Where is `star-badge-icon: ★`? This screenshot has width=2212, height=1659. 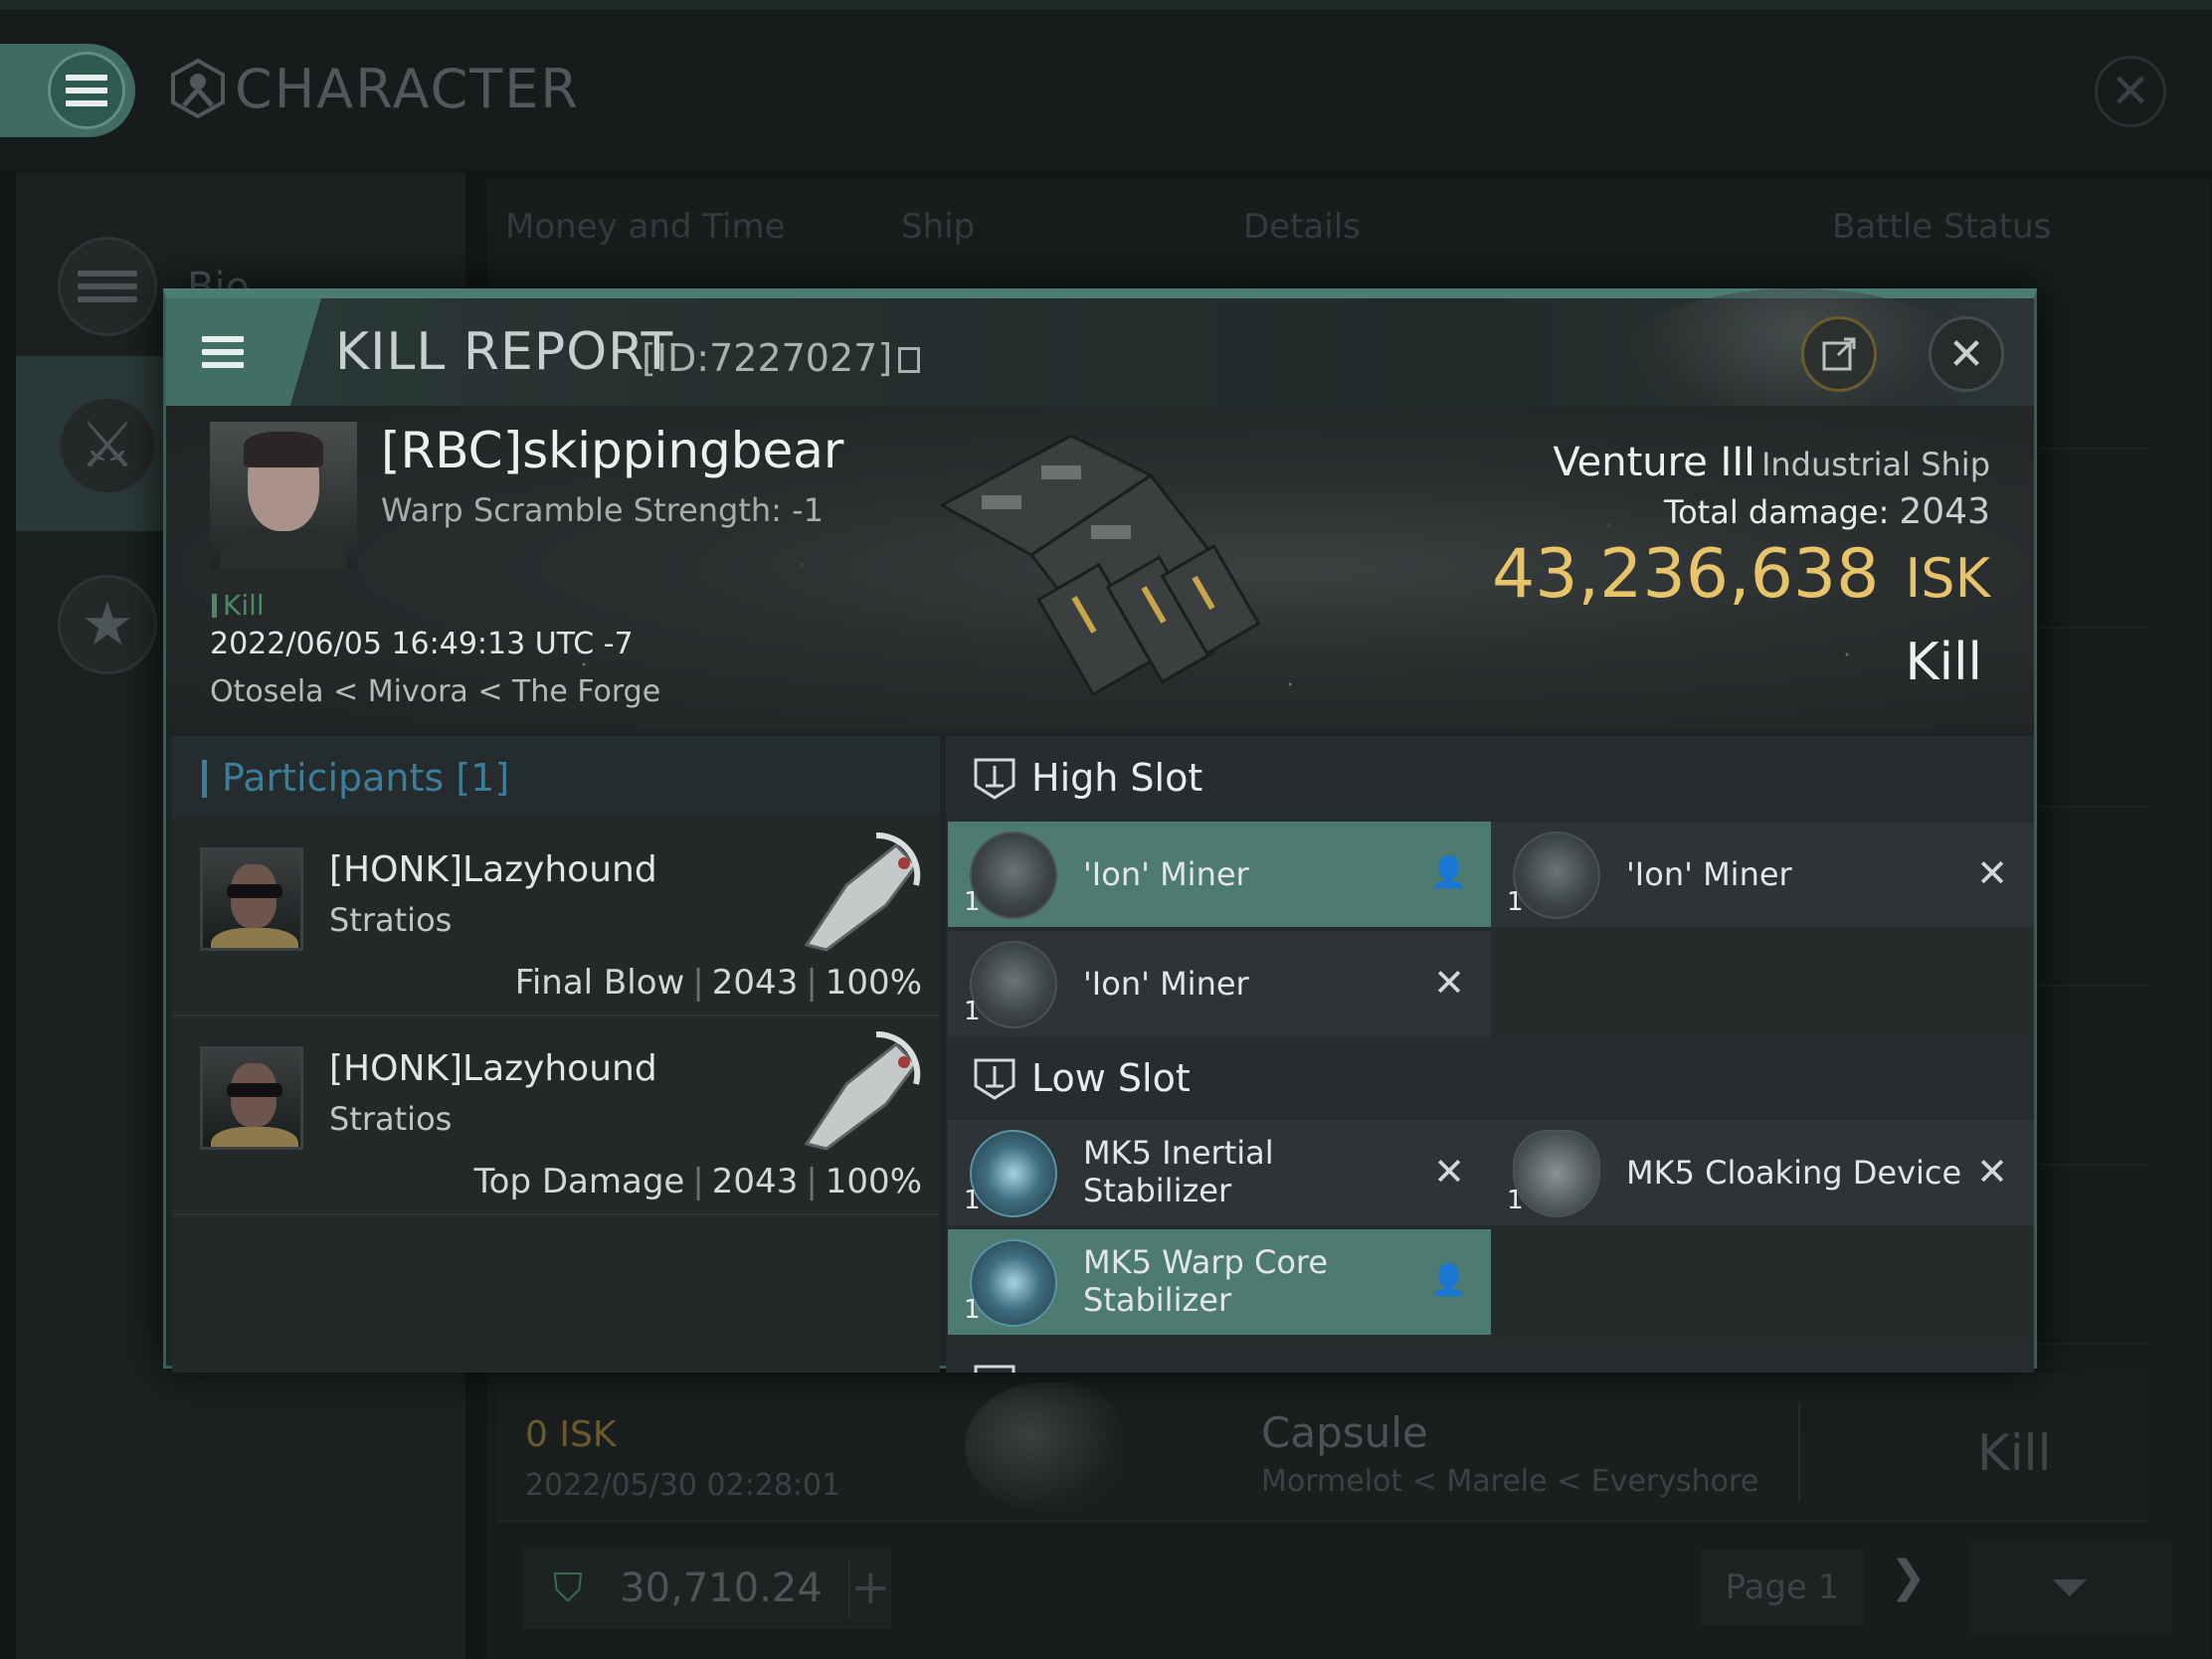 star-badge-icon: ★ is located at coordinates (107, 624).